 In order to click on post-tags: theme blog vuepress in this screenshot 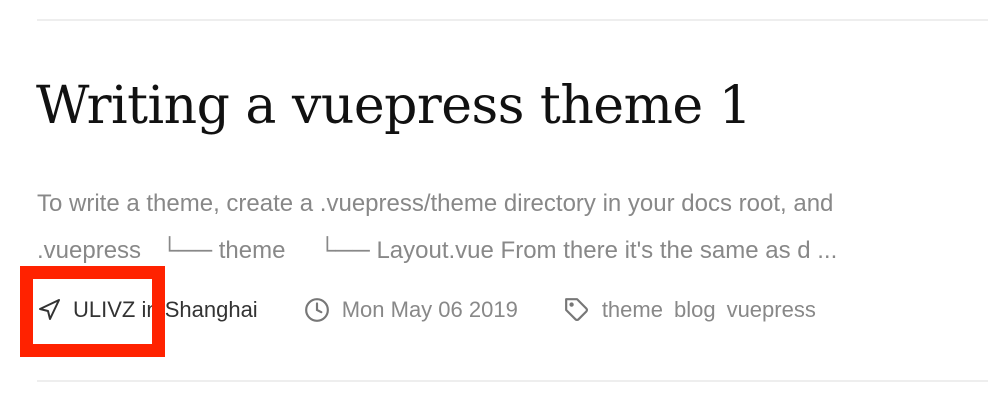, I will do `click(695, 310)`.